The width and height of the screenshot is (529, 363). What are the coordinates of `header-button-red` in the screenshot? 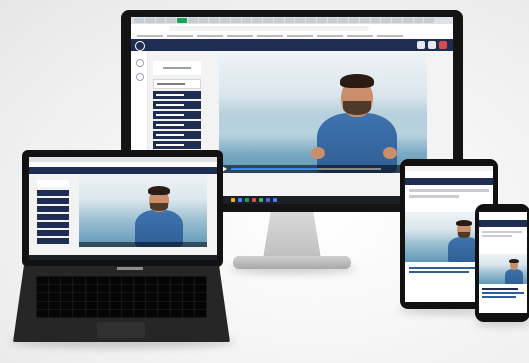 It's located at (443, 45).